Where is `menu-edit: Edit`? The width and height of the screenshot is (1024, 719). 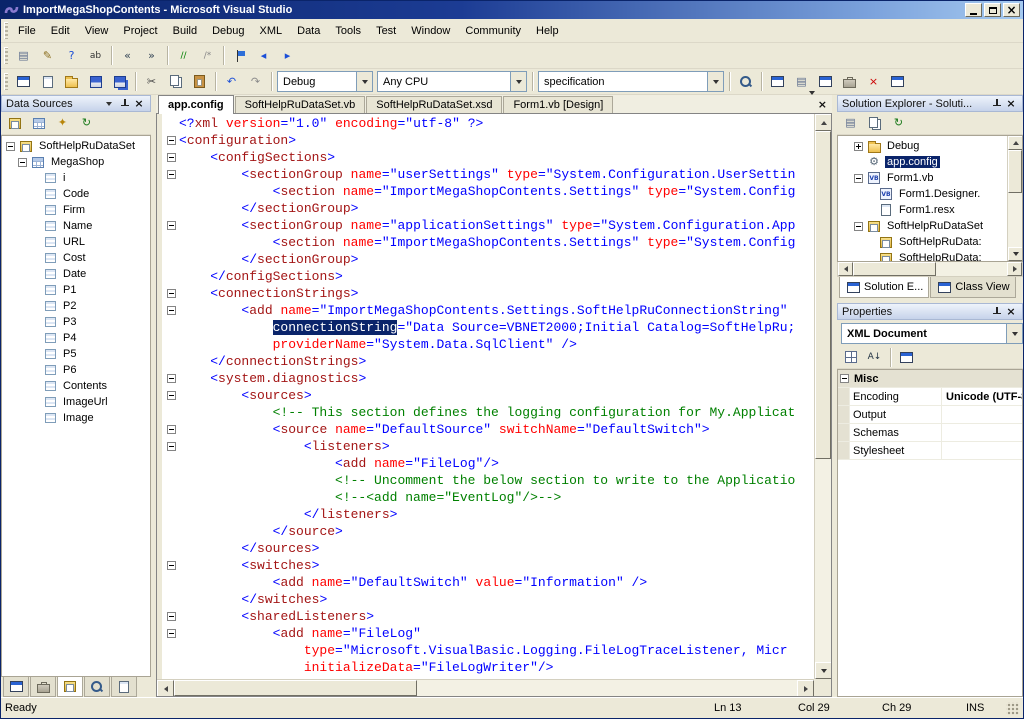
menu-edit: Edit is located at coordinates (60, 31).